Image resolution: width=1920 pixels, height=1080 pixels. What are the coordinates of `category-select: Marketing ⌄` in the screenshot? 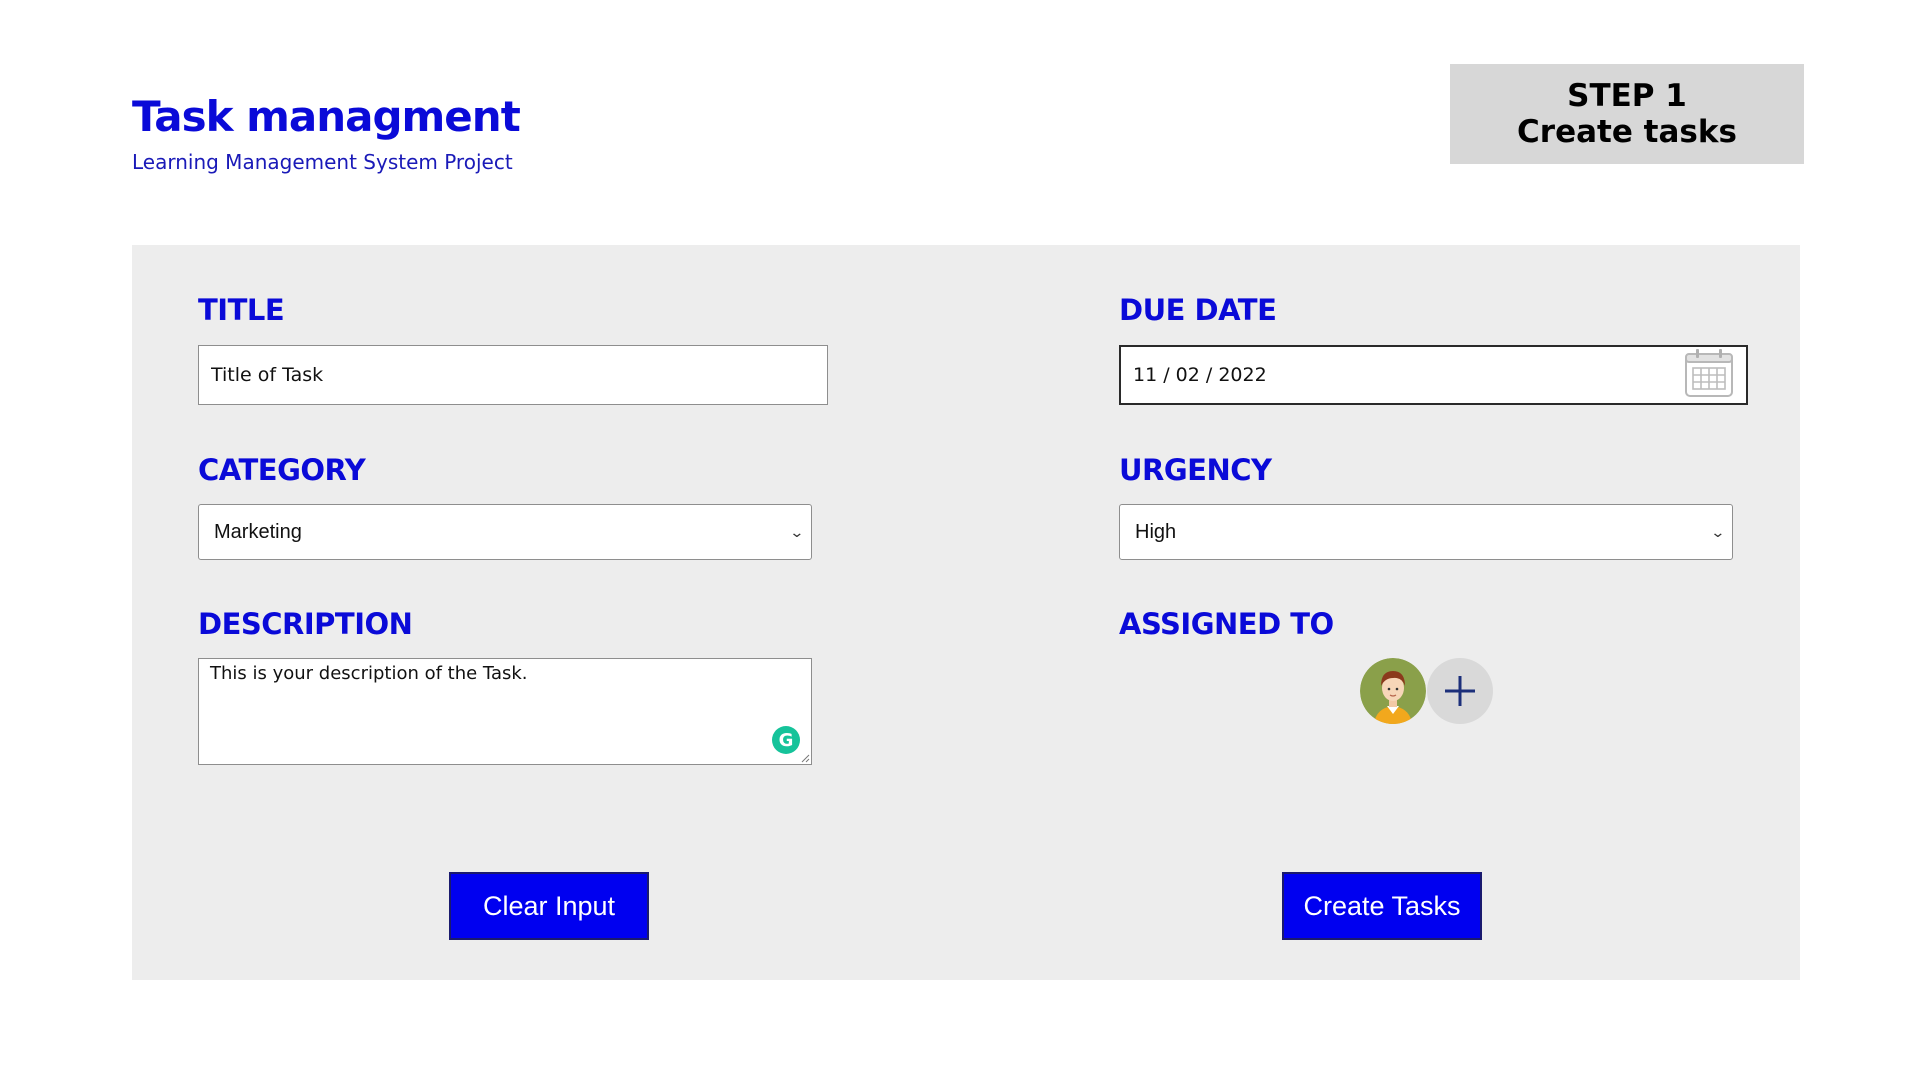 It's located at (505, 532).